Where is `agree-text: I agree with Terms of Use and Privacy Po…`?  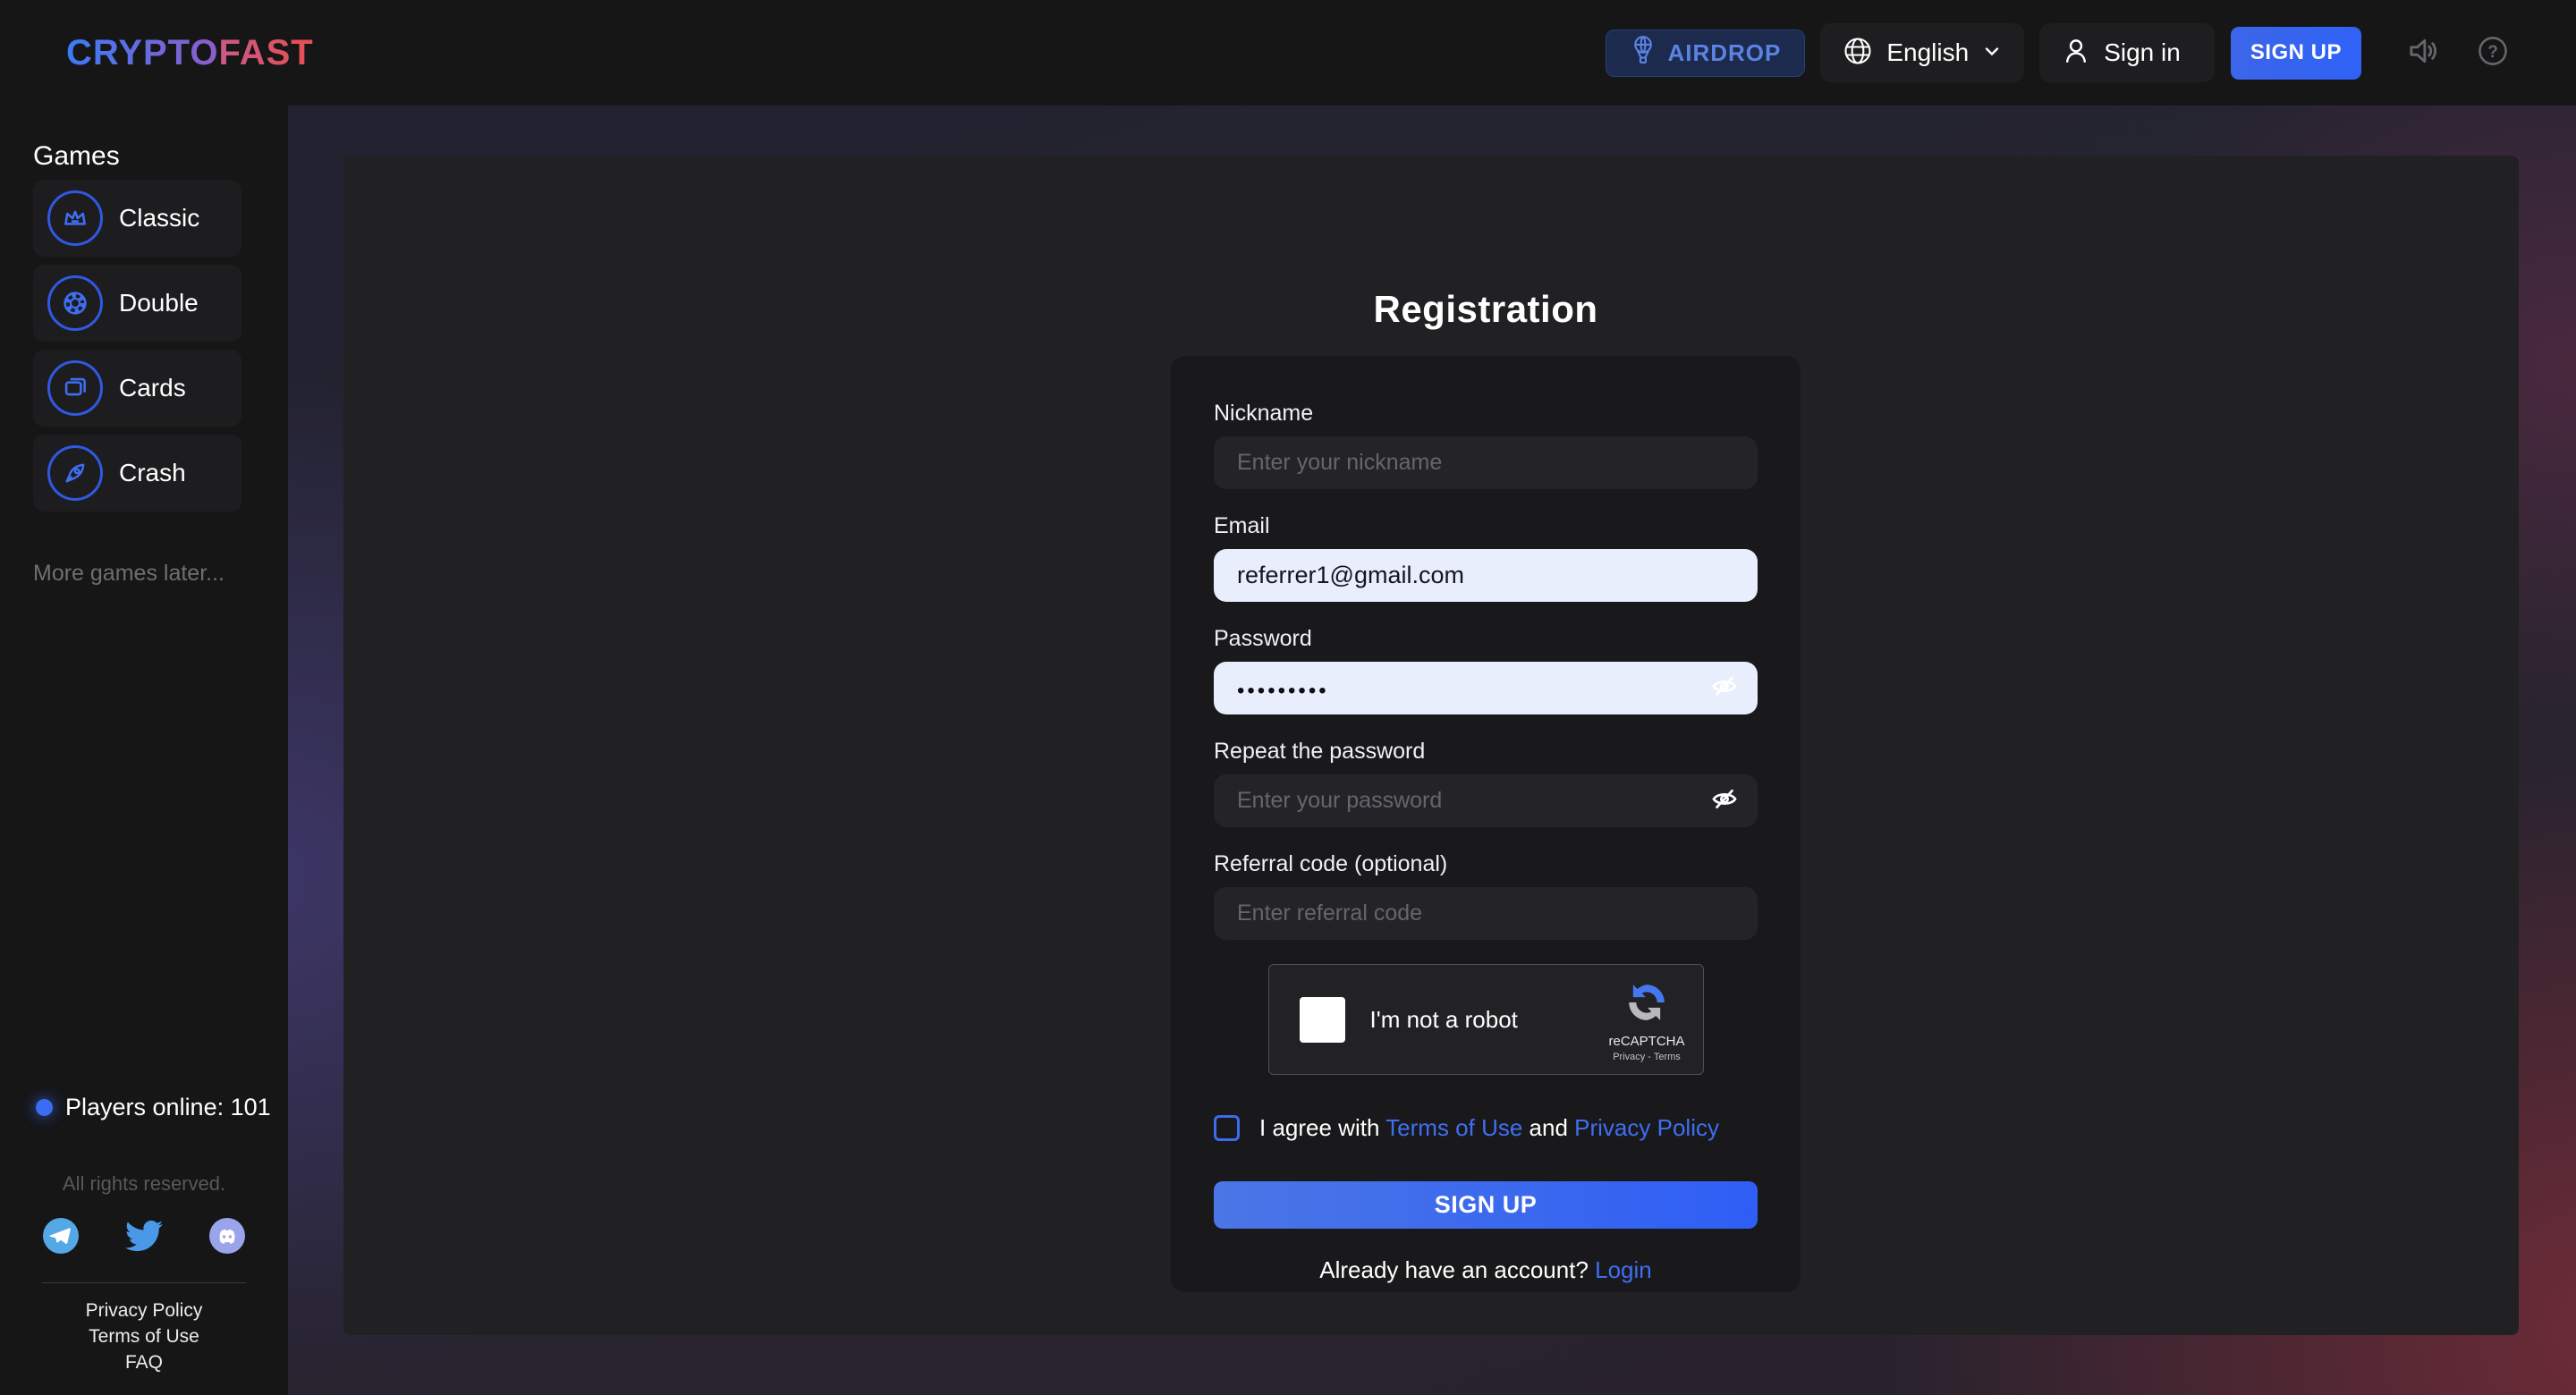
agree-text: I agree with Terms of Use and Privacy Po… is located at coordinates (1489, 1128).